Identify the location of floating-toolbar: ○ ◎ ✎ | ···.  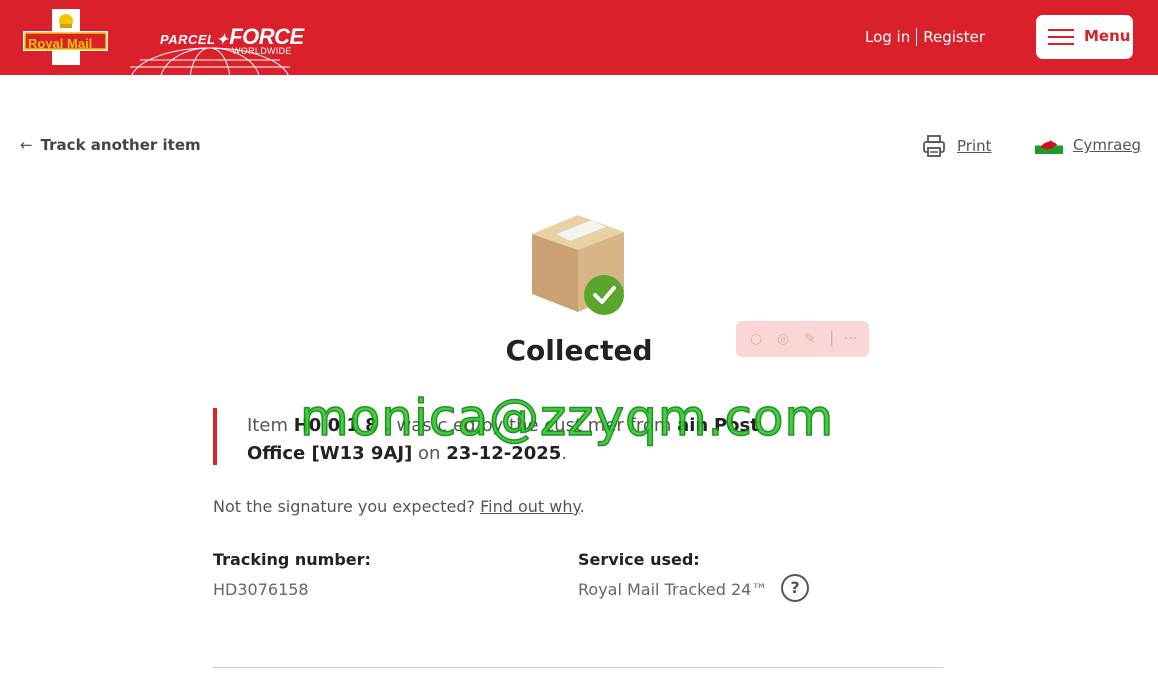
(802, 339).